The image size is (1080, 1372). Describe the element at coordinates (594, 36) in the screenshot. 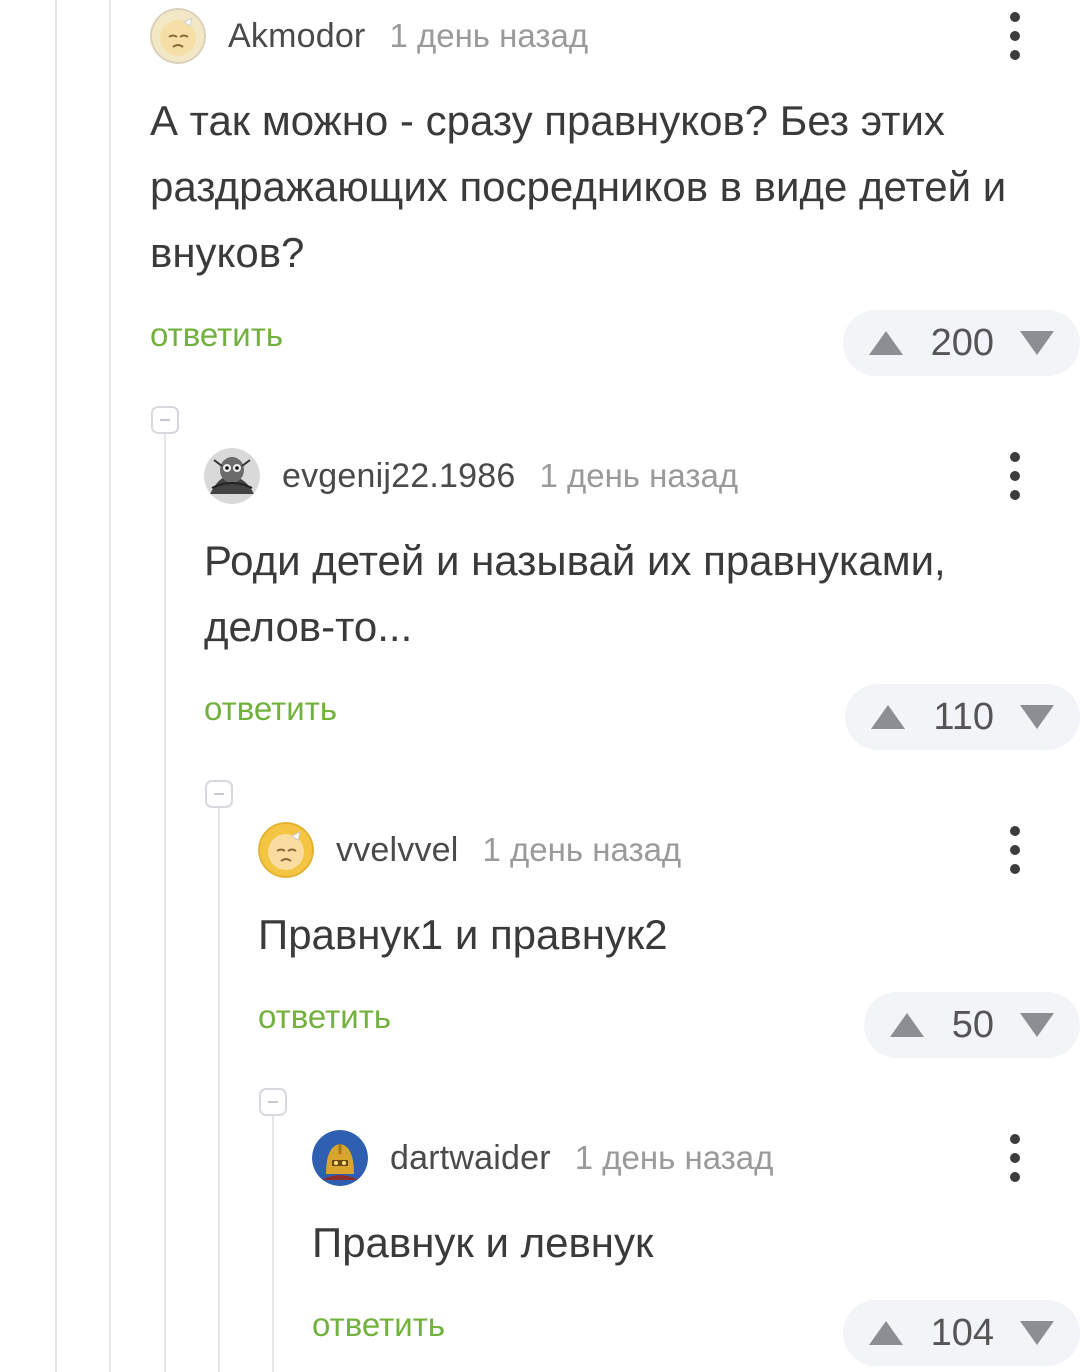

I see `comment-header: Akmodor 1 день назад` at that location.